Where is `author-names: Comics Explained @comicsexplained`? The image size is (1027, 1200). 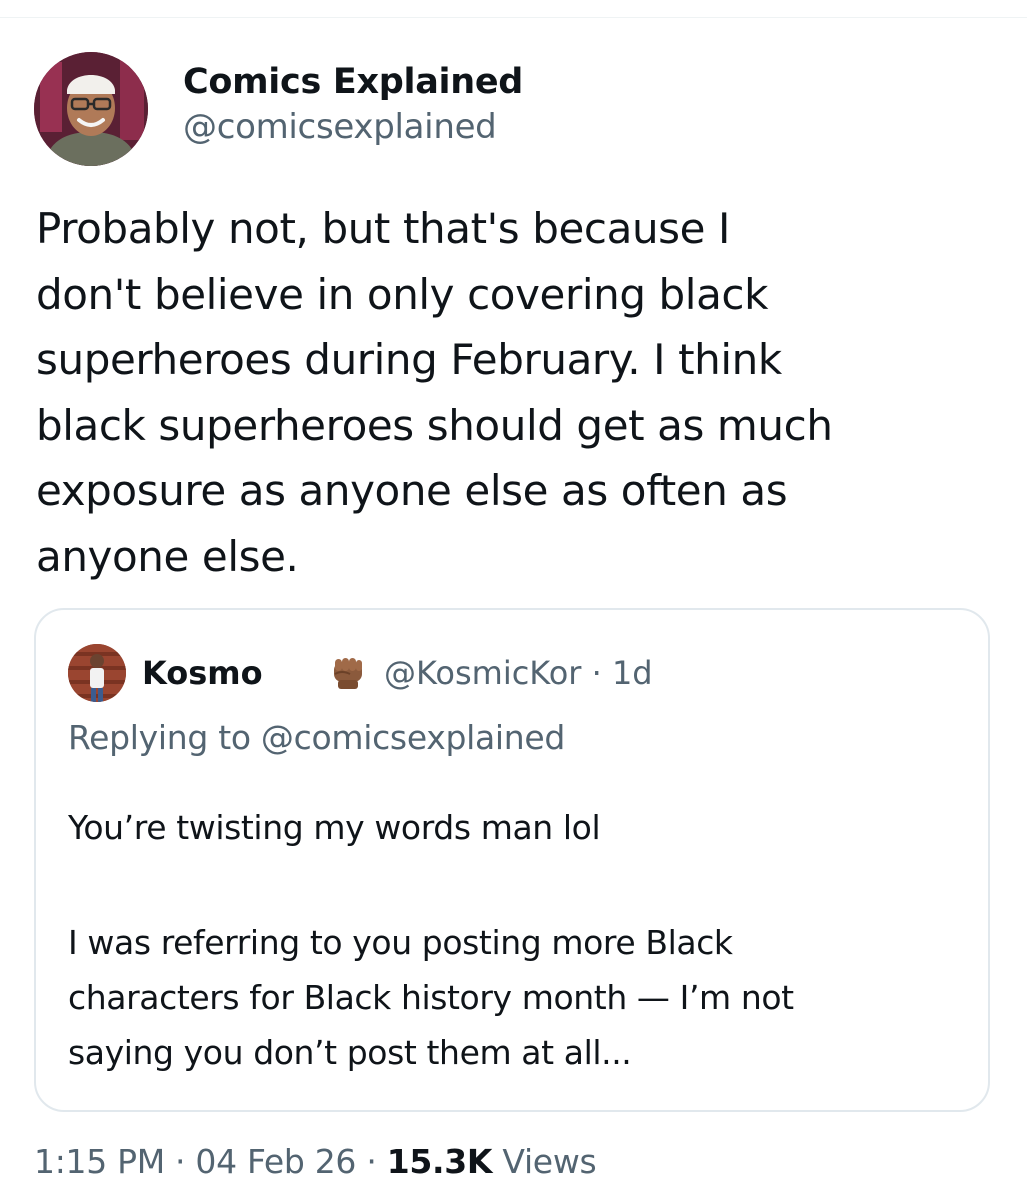
author-names: Comics Explained @comicsexplained is located at coordinates (353, 105).